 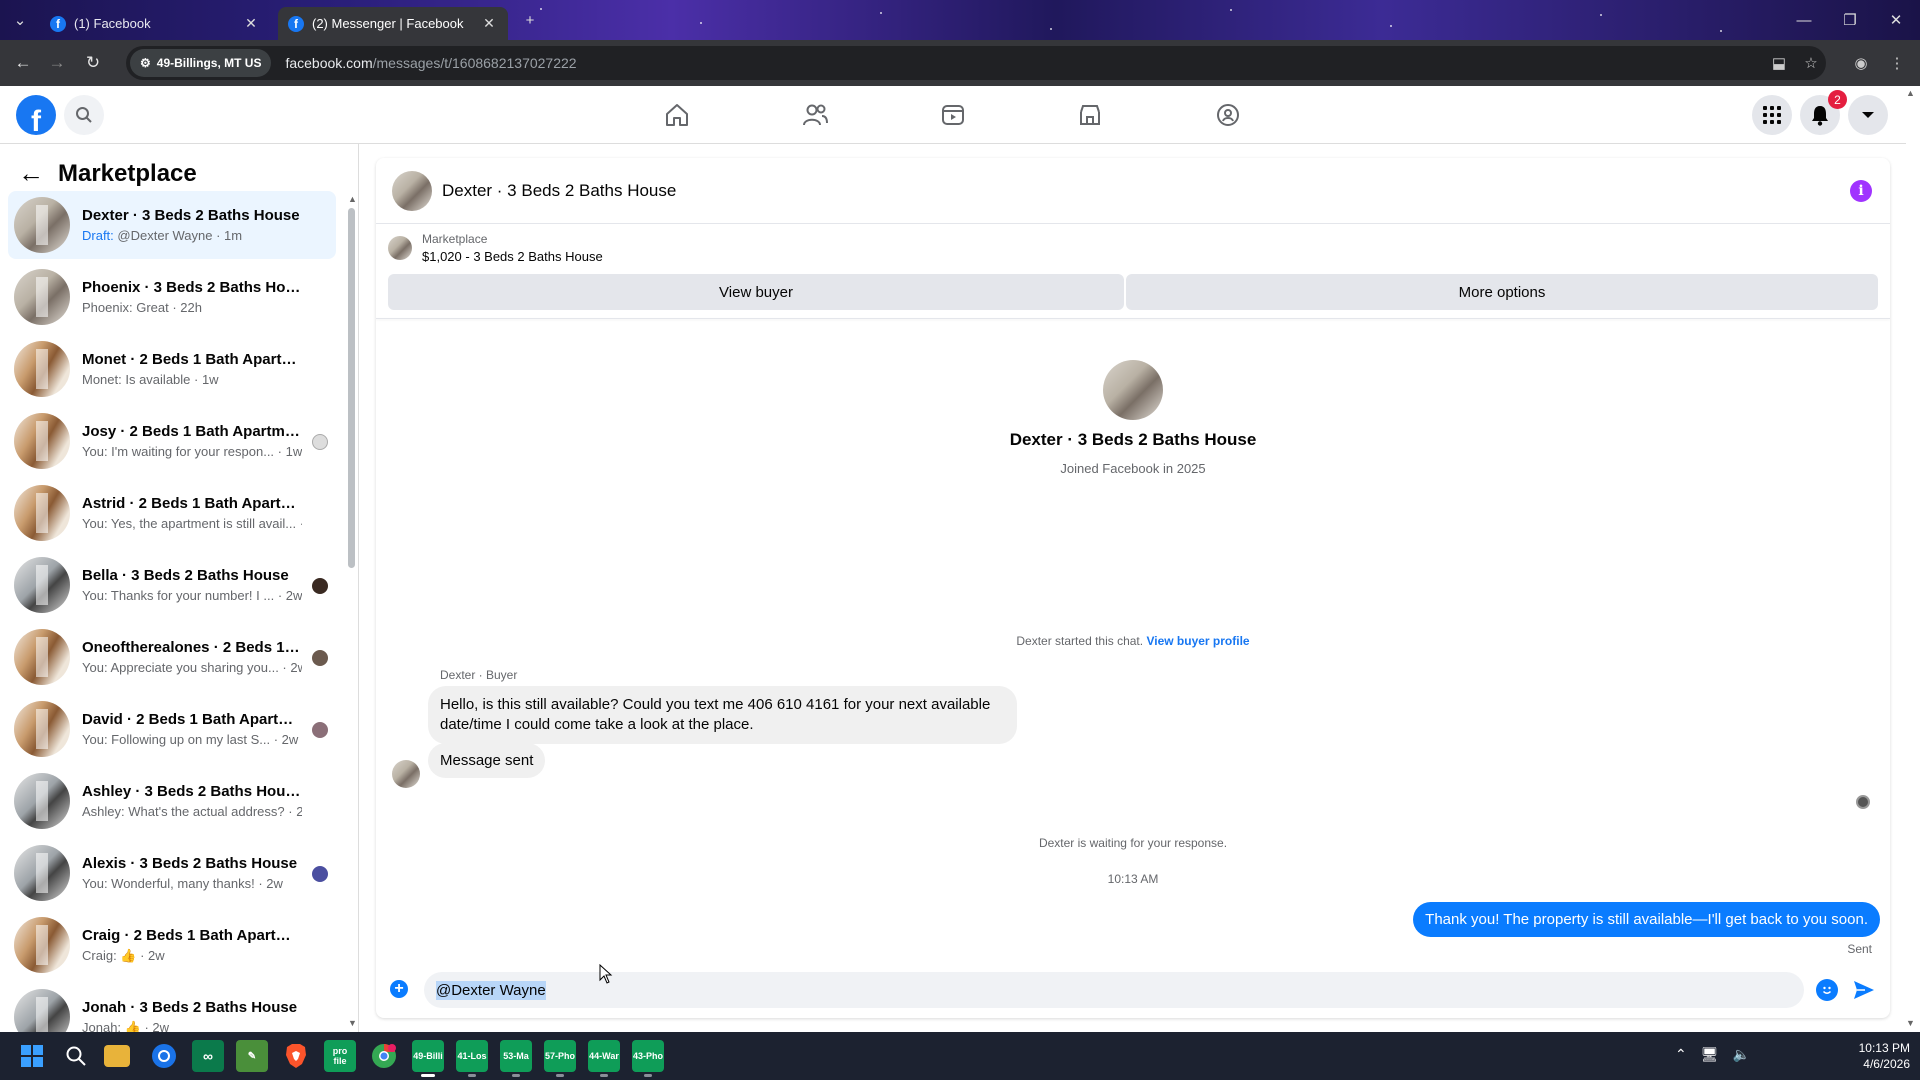 I want to click on forward-icon: →, so click(x=57, y=63).